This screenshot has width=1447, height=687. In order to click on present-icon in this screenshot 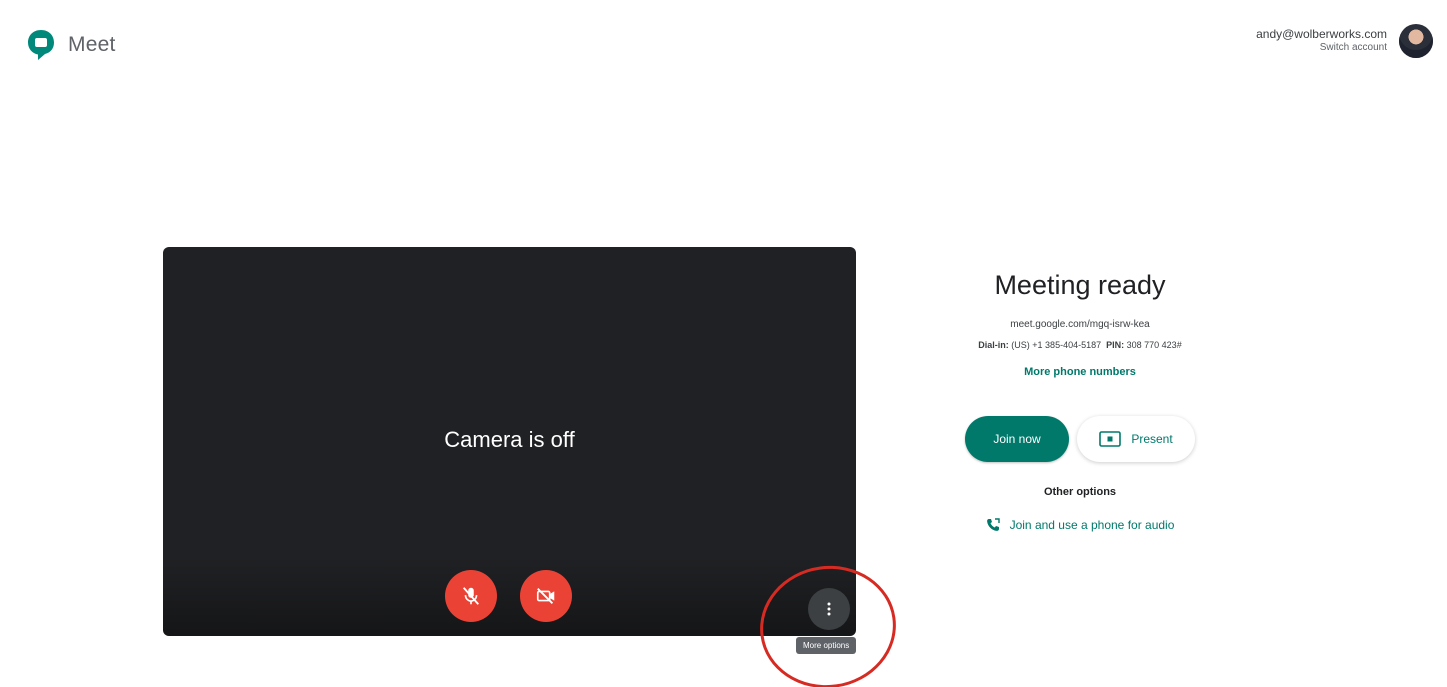, I will do `click(1110, 439)`.